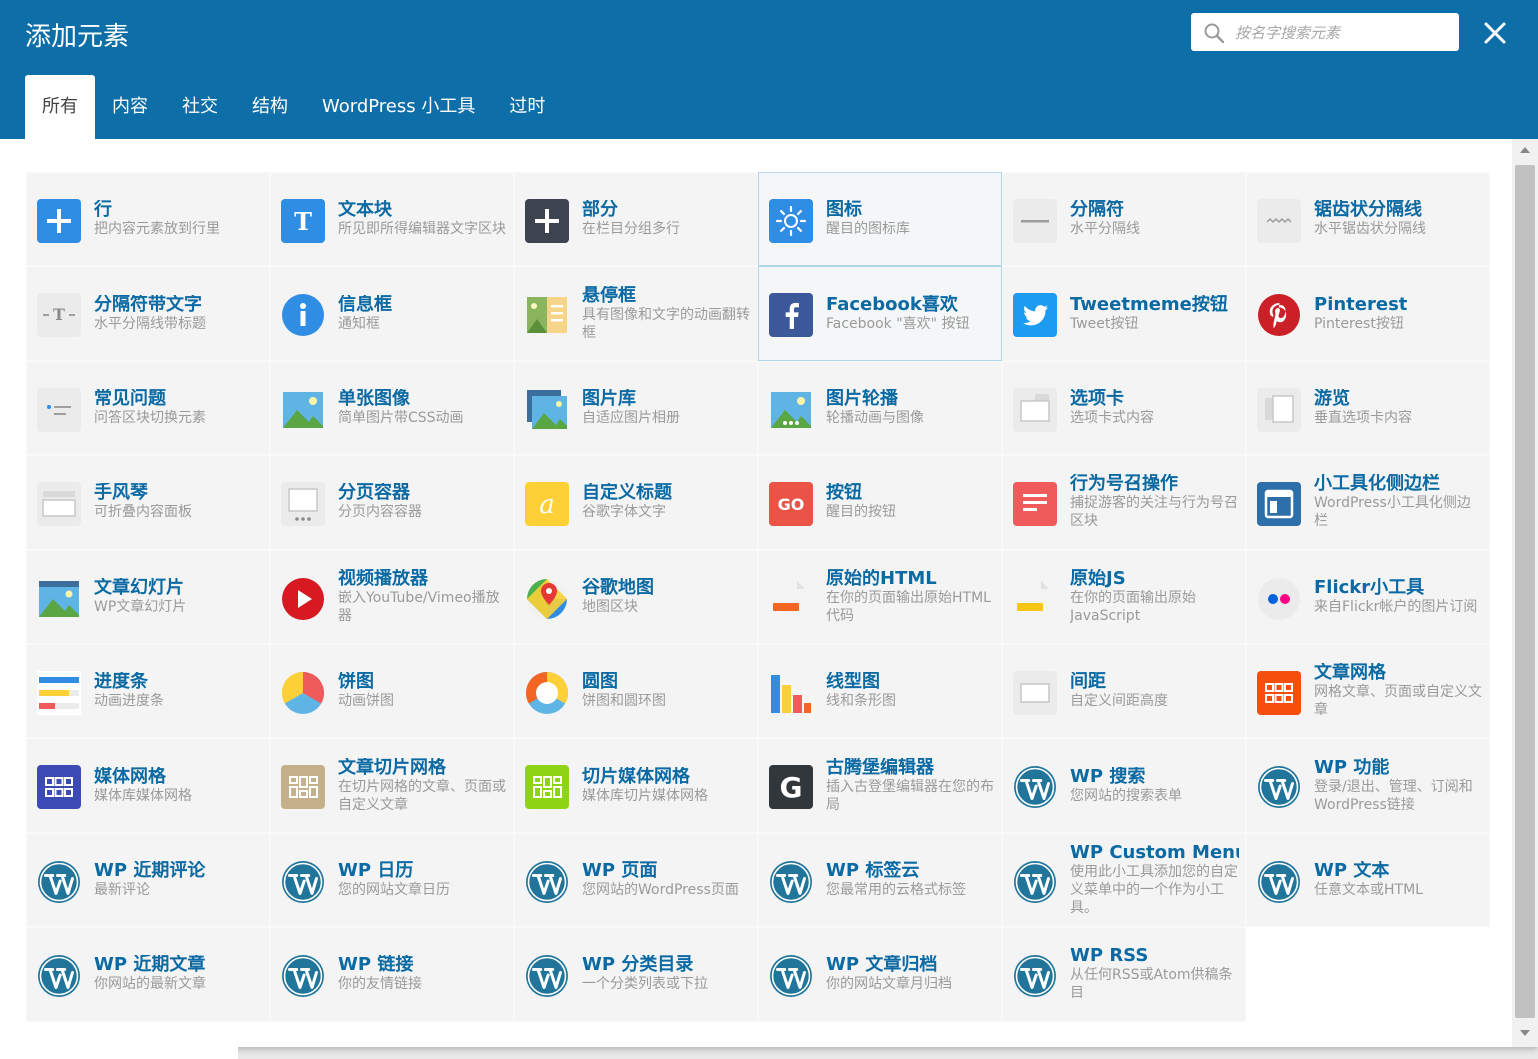 The height and width of the screenshot is (1059, 1538). I want to click on element-card: 图片轮播 轮播动画与图像, so click(880, 408).